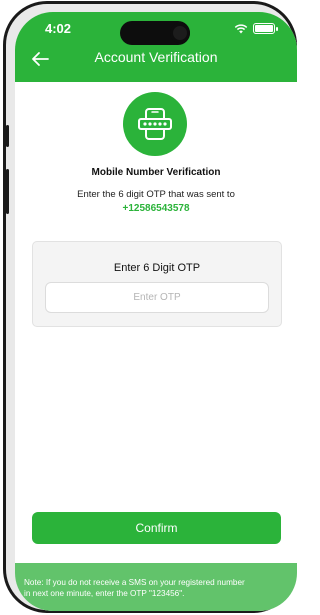 The image size is (320, 615). What do you see at coordinates (156, 172) in the screenshot?
I see `verification-heading: Mobile Number Verification` at bounding box center [156, 172].